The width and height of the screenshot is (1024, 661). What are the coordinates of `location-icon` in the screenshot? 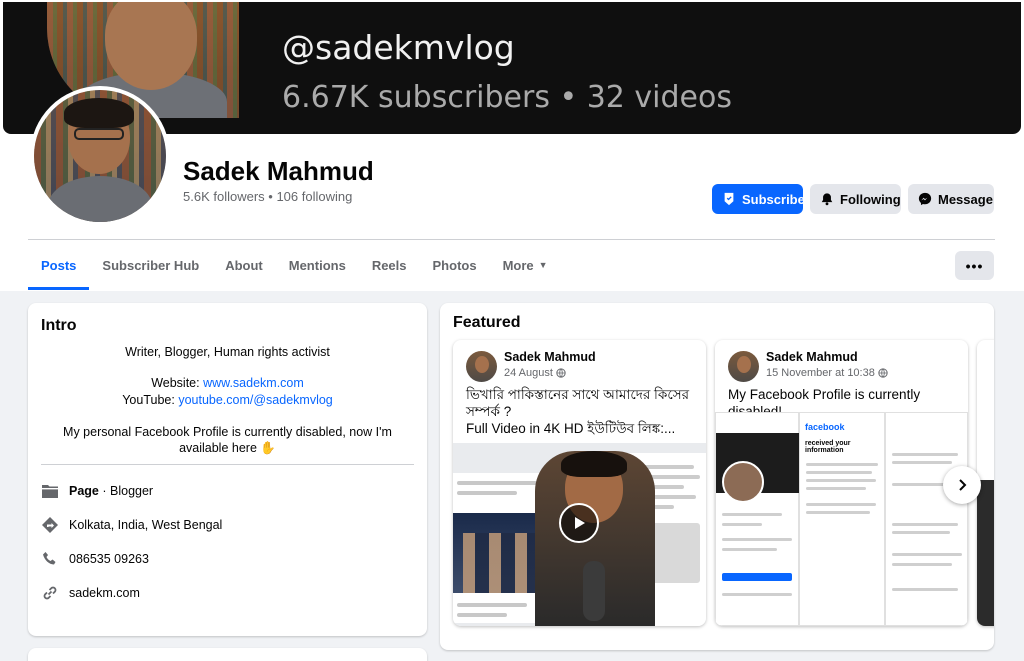 It's located at (50, 525).